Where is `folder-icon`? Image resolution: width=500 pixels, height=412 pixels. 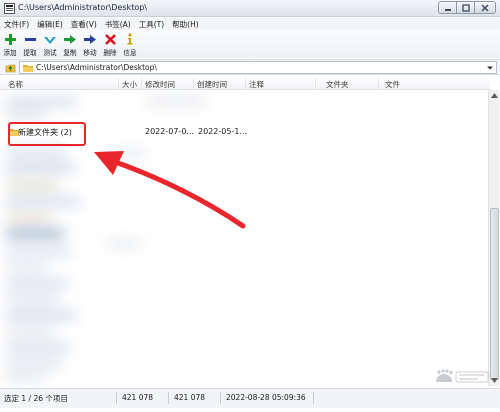 folder-icon is located at coordinates (28, 68).